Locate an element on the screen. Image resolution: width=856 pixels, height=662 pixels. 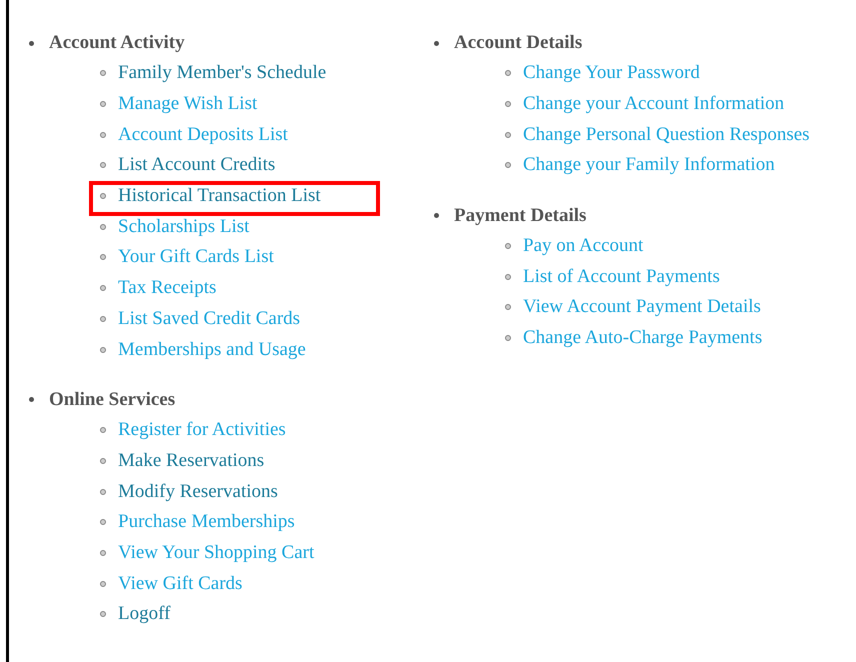
menu-link: Logoff is located at coordinates (144, 614).